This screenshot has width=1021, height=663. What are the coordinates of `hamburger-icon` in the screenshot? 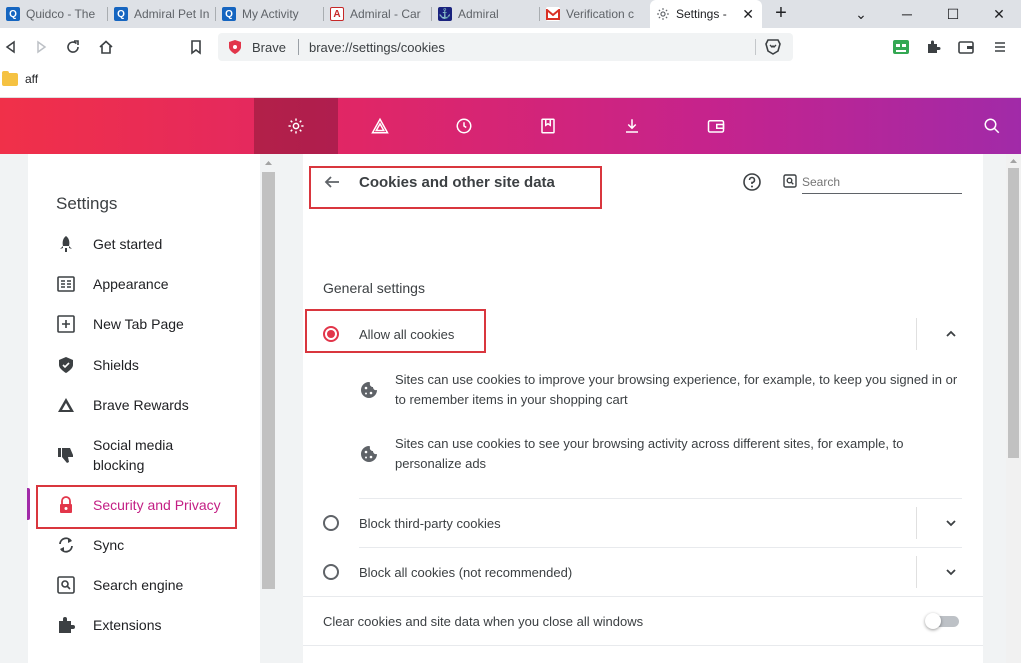 It's located at (1000, 47).